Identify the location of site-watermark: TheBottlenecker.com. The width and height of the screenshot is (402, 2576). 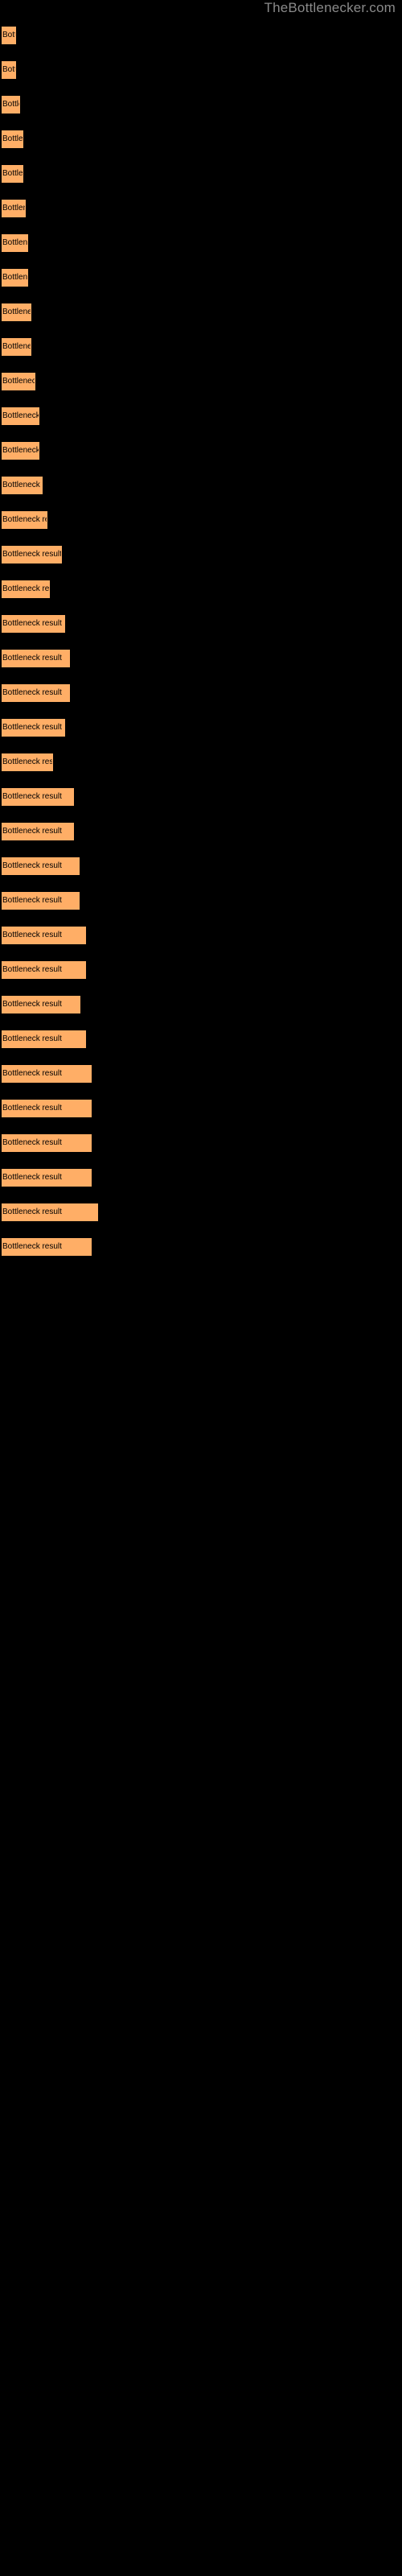
(330, 7).